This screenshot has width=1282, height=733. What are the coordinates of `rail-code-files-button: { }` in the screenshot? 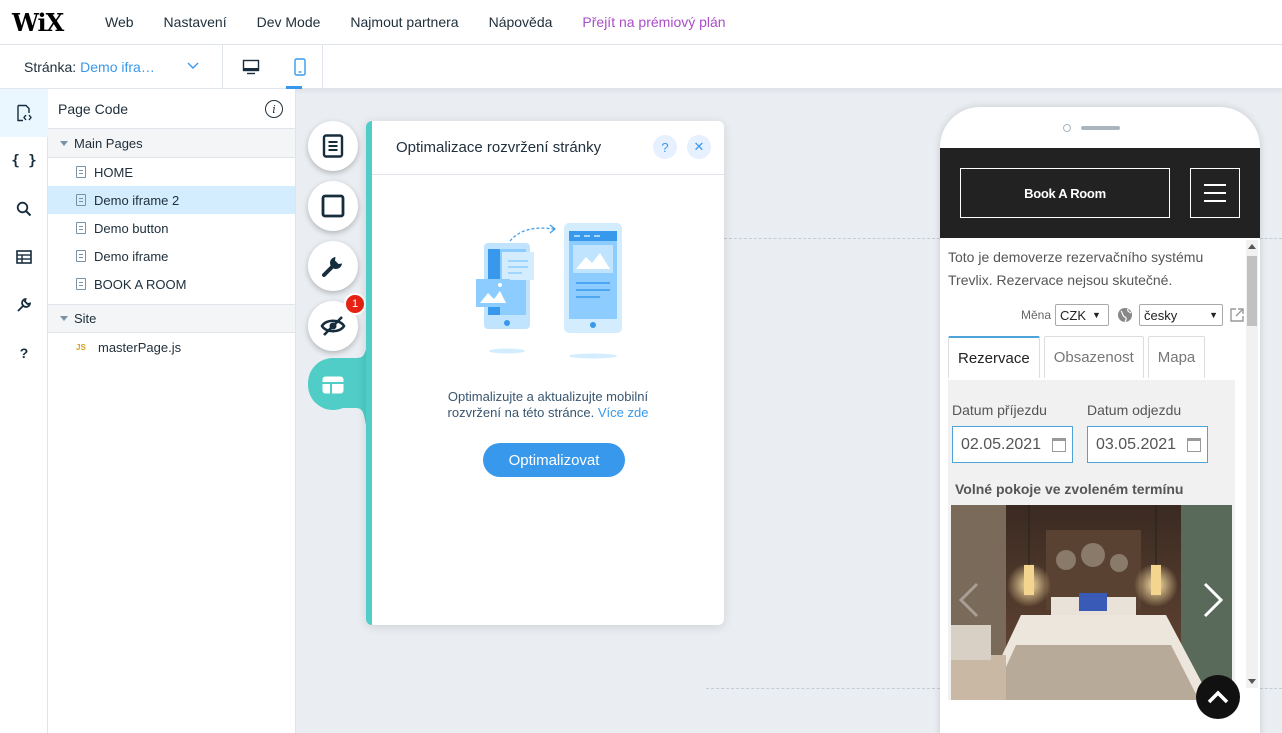 It's located at (24, 161).